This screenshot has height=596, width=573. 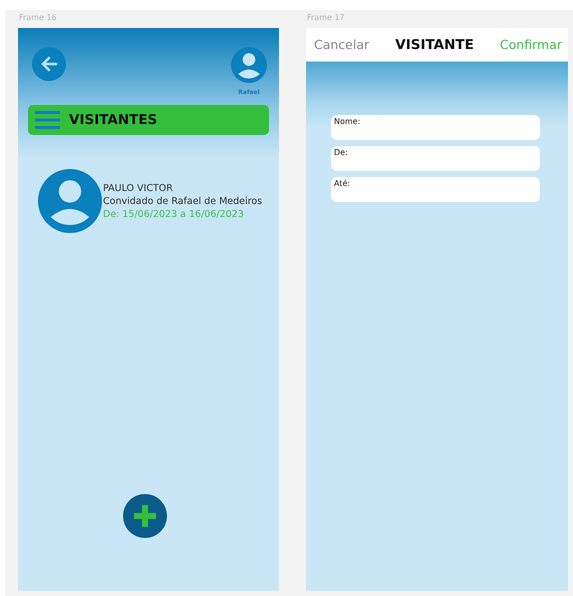 I want to click on menu-icon, so click(x=47, y=120).